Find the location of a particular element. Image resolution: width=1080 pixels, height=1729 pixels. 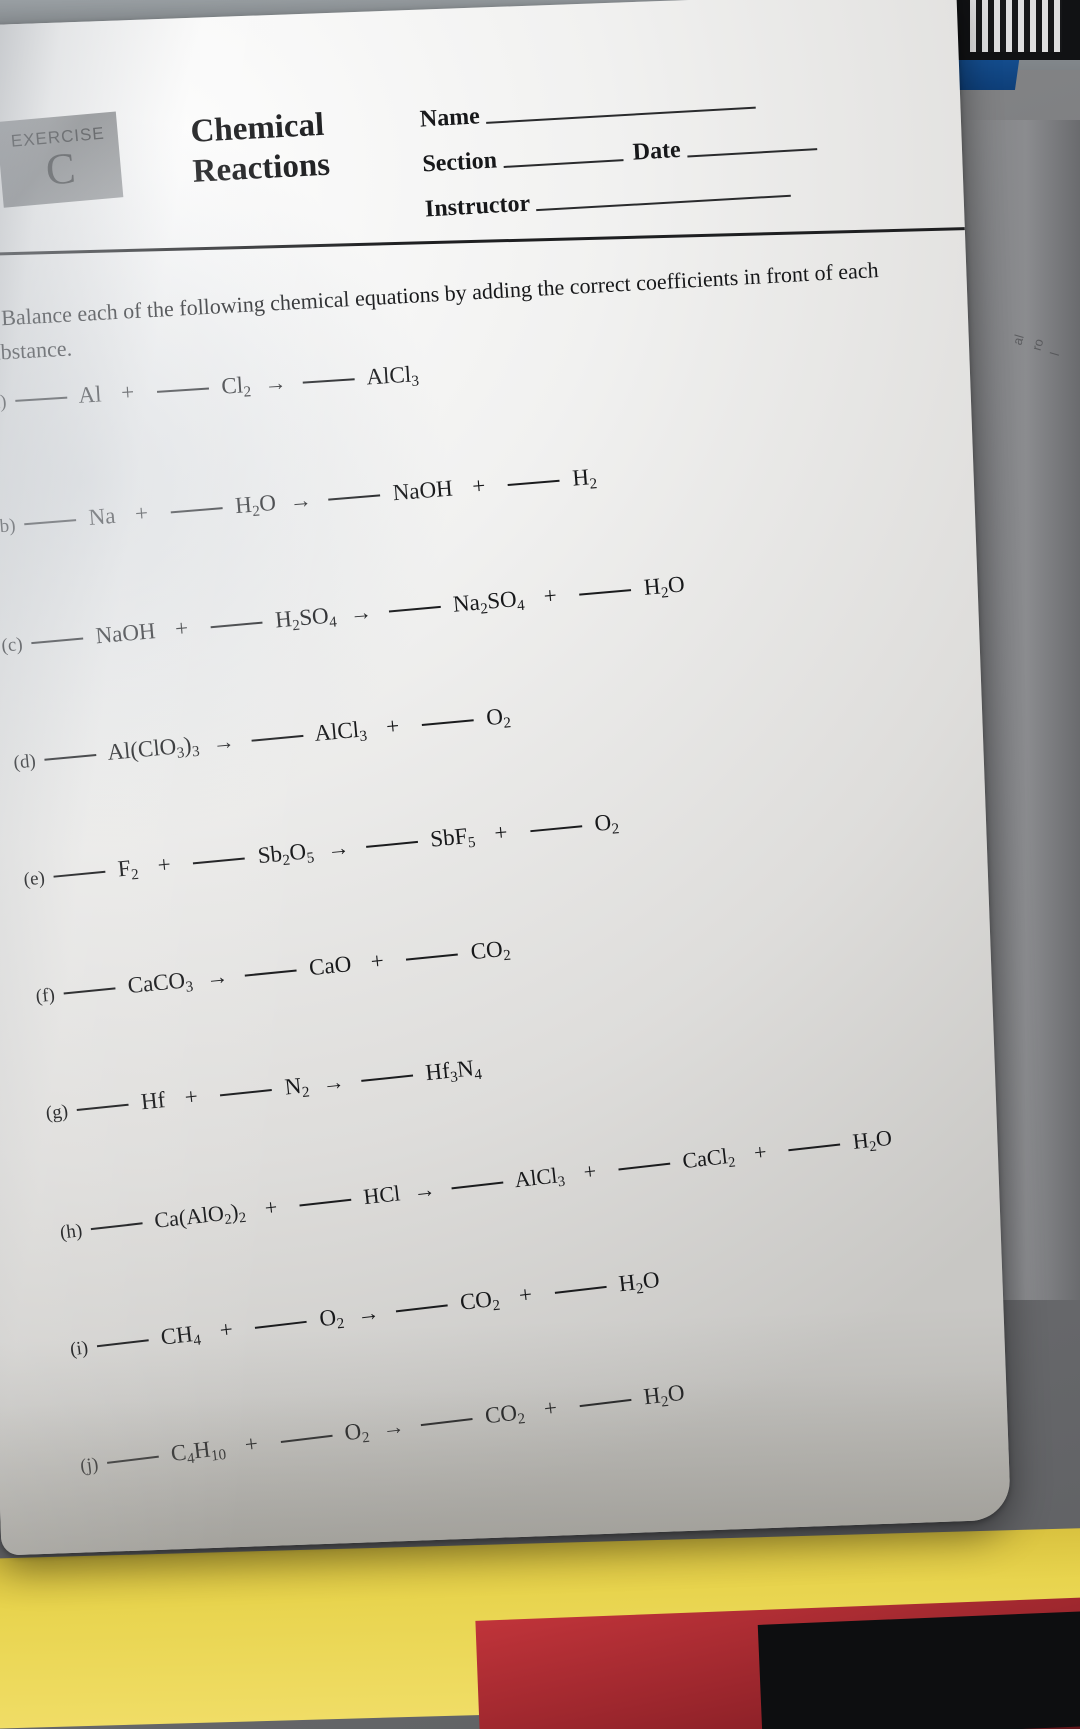

exercise-label: EXERCISE is located at coordinates (58, 137).